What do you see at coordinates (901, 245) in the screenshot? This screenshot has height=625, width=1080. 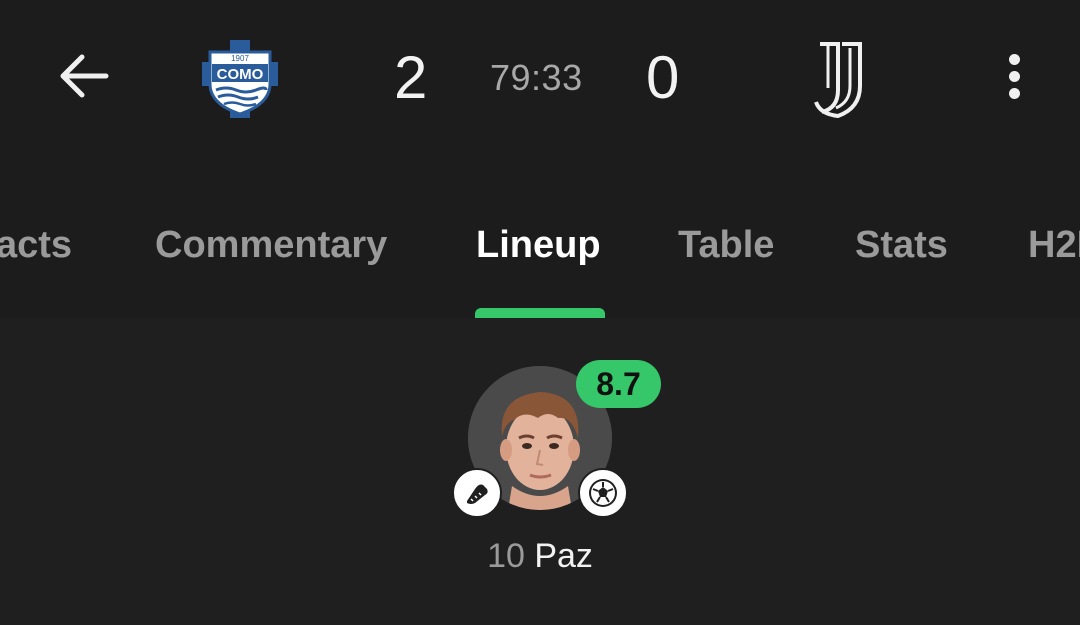 I see `tab-stats: Stats` at bounding box center [901, 245].